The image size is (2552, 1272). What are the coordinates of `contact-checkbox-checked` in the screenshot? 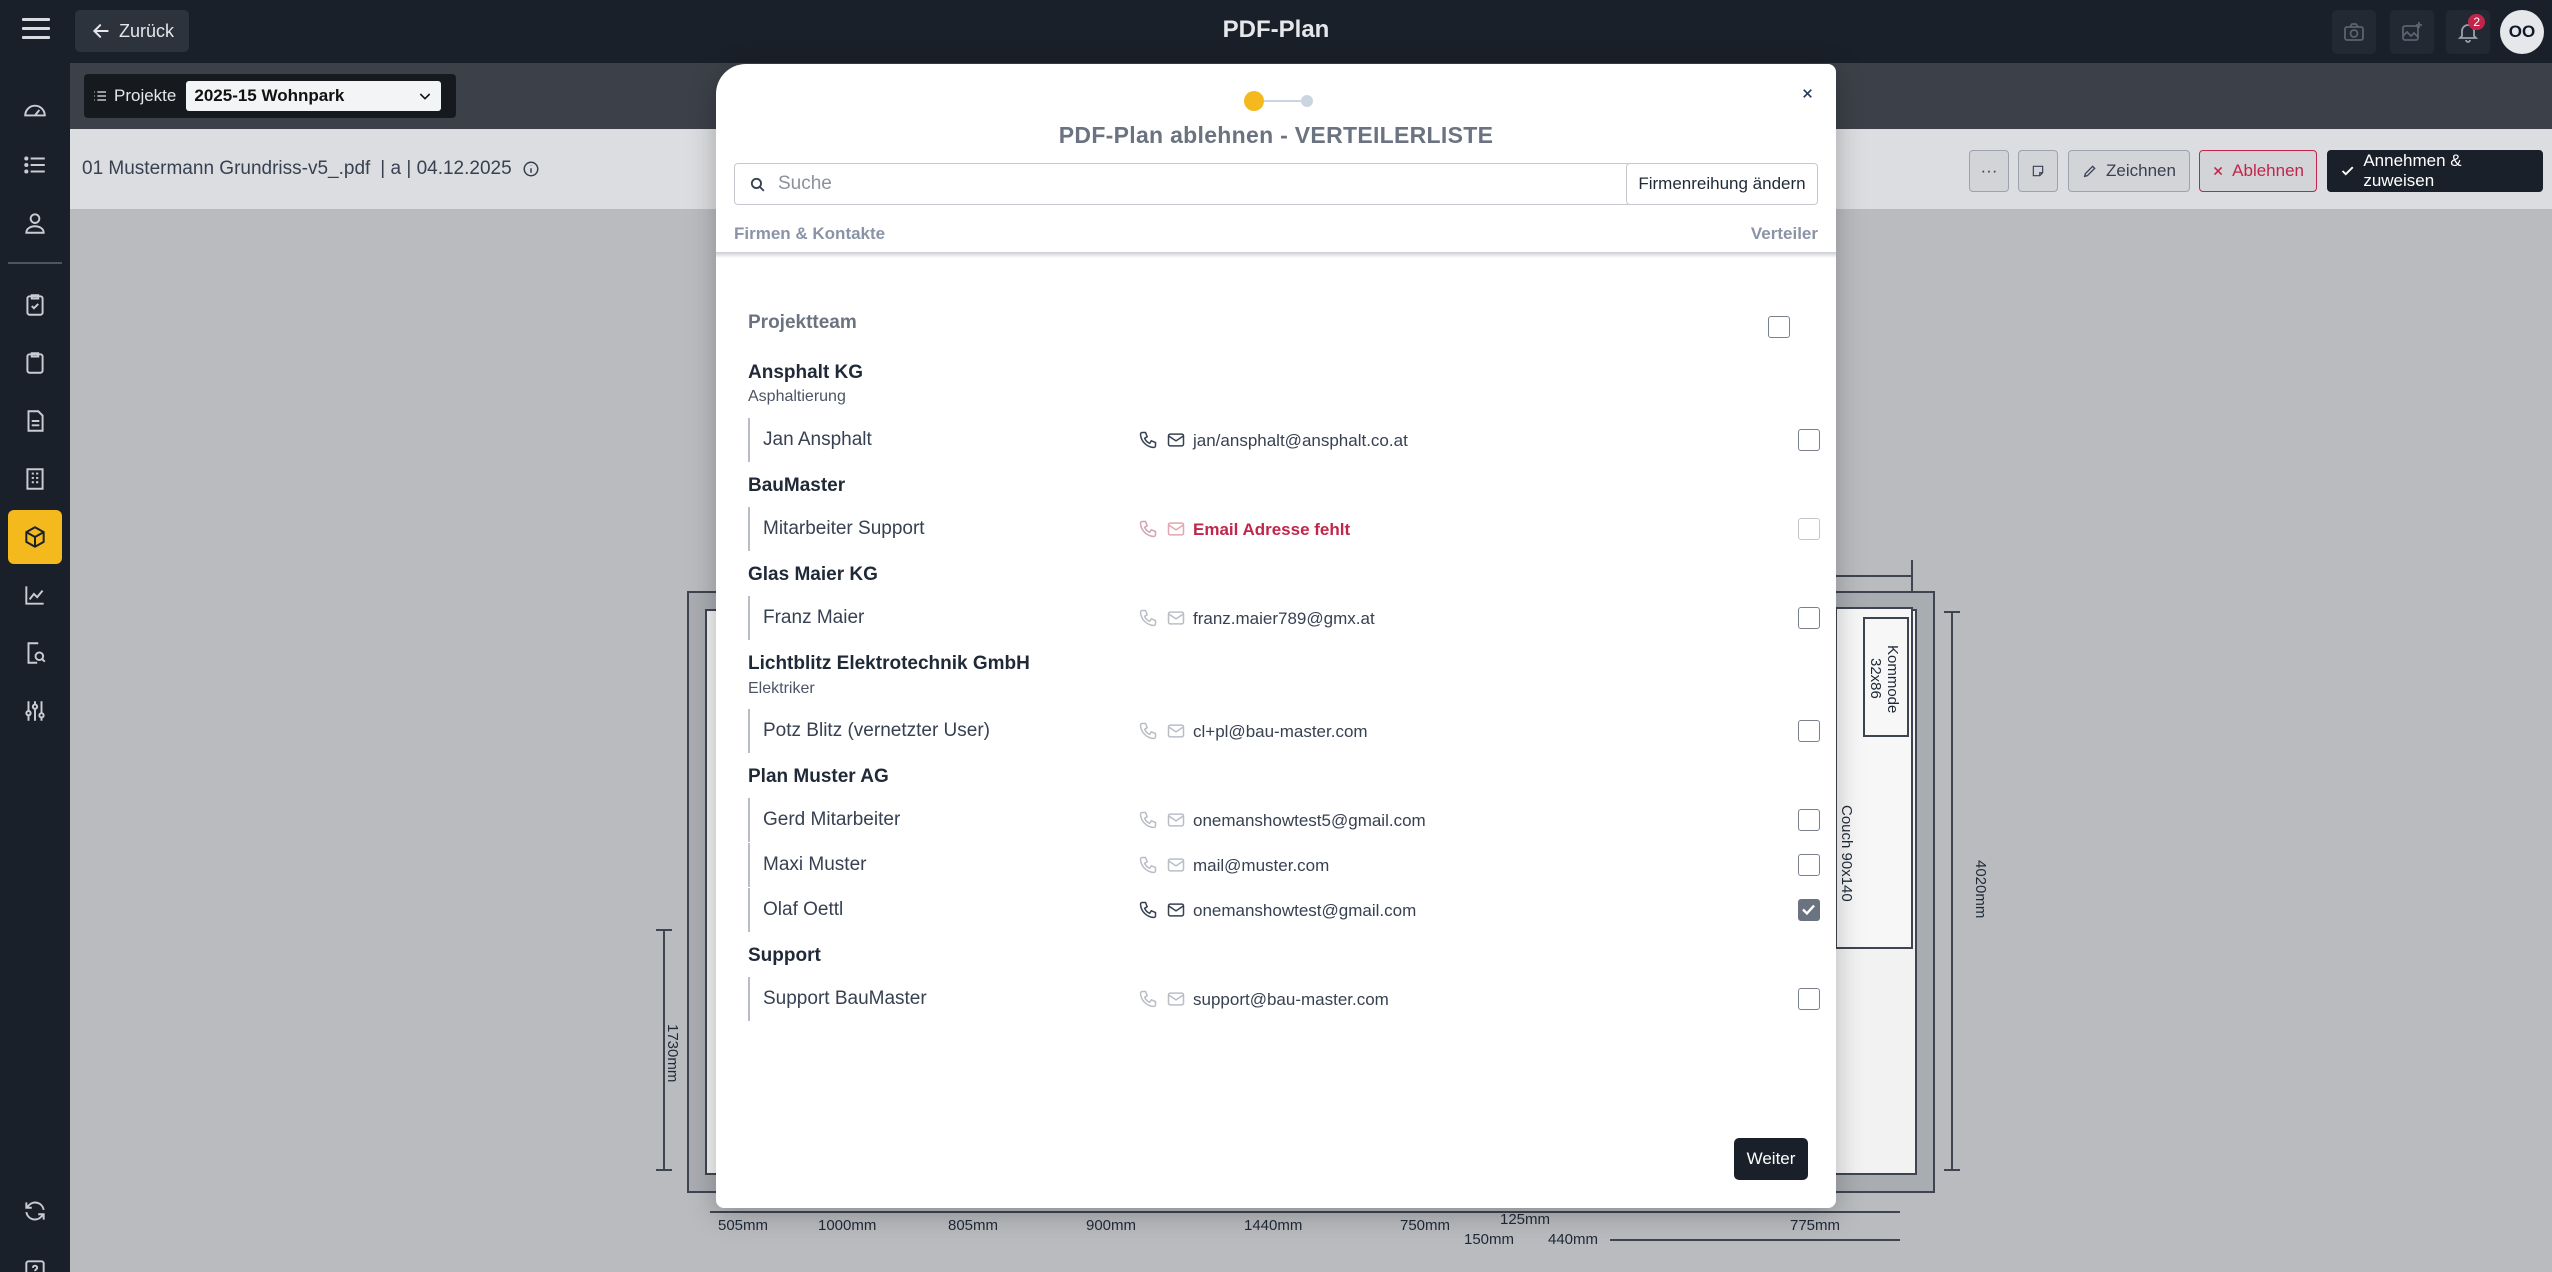 It's located at (1809, 910).